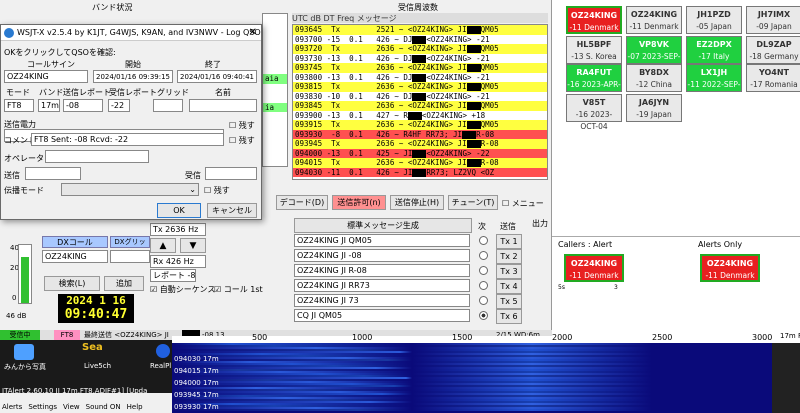 This screenshot has height=413, width=800. I want to click on call-1st-checkbox: ☑ コール 1st, so click(238, 289).